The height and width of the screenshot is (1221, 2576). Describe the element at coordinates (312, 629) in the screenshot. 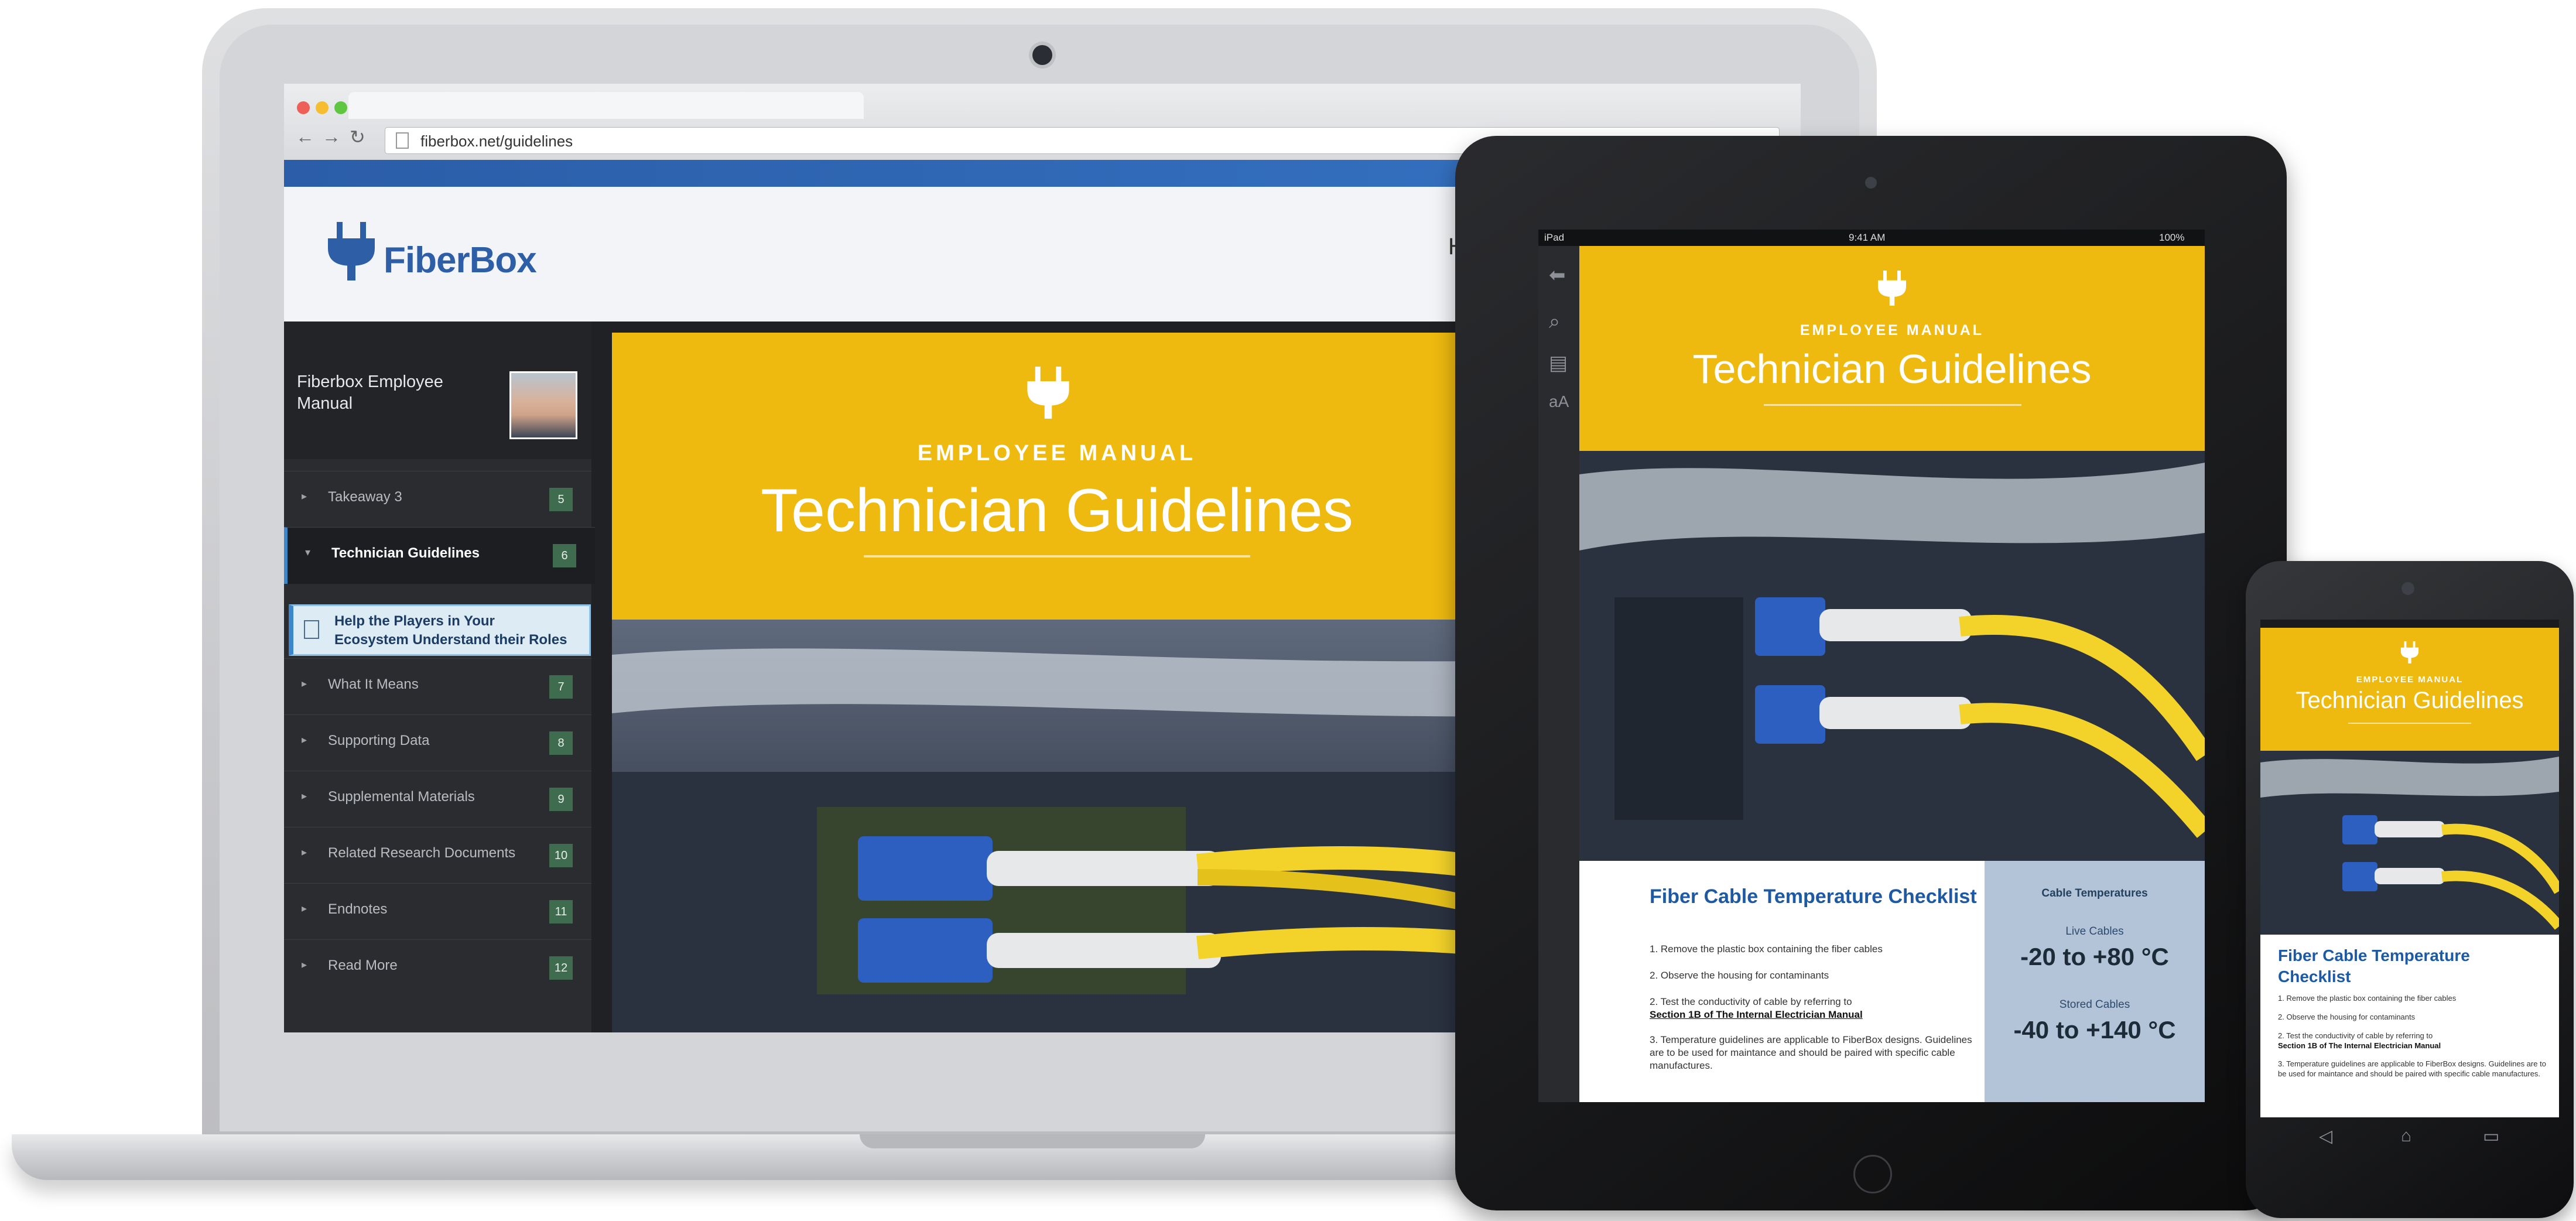

I see `document-icon` at that location.